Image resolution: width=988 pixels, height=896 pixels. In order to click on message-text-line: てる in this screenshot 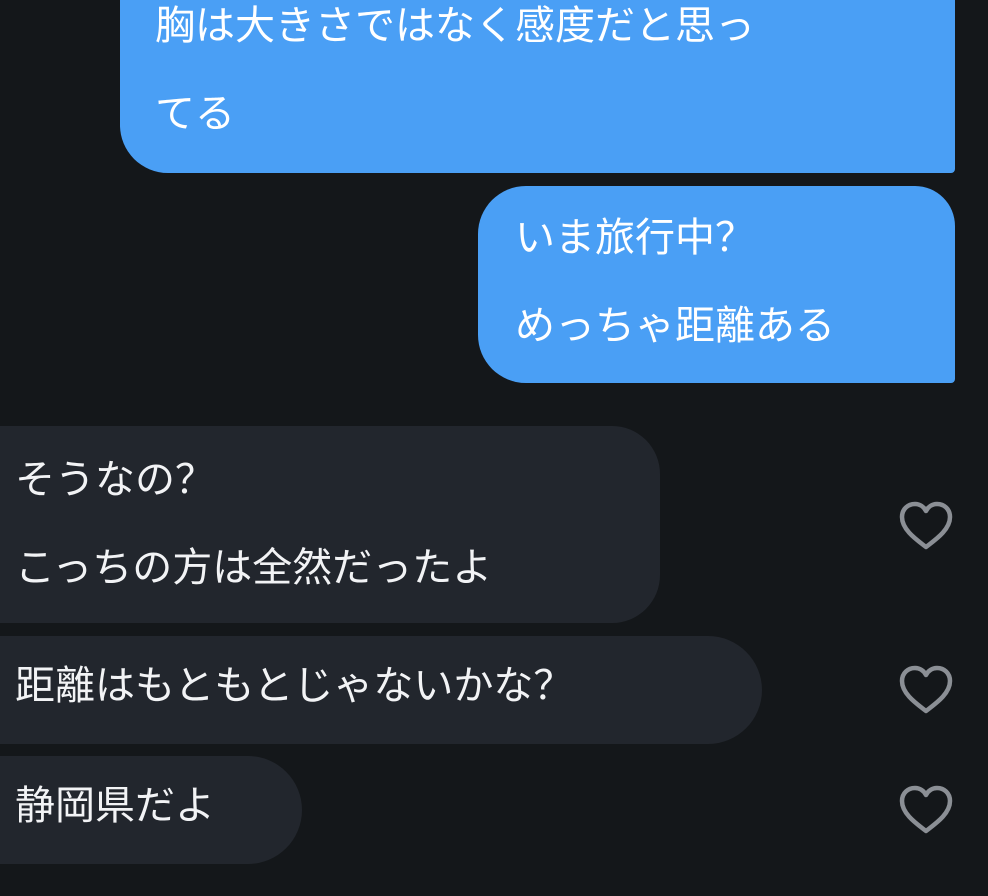, I will do `click(195, 114)`.